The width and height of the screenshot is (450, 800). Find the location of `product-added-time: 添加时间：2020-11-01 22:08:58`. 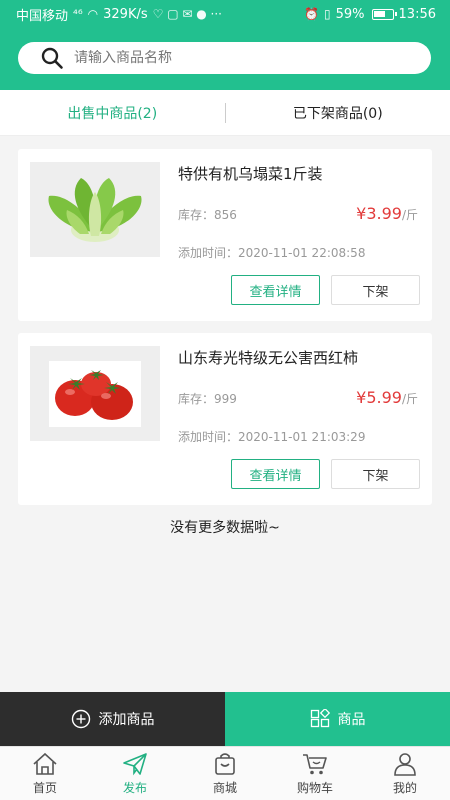

product-added-time: 添加时间：2020-11-01 22:08:58 is located at coordinates (272, 253).